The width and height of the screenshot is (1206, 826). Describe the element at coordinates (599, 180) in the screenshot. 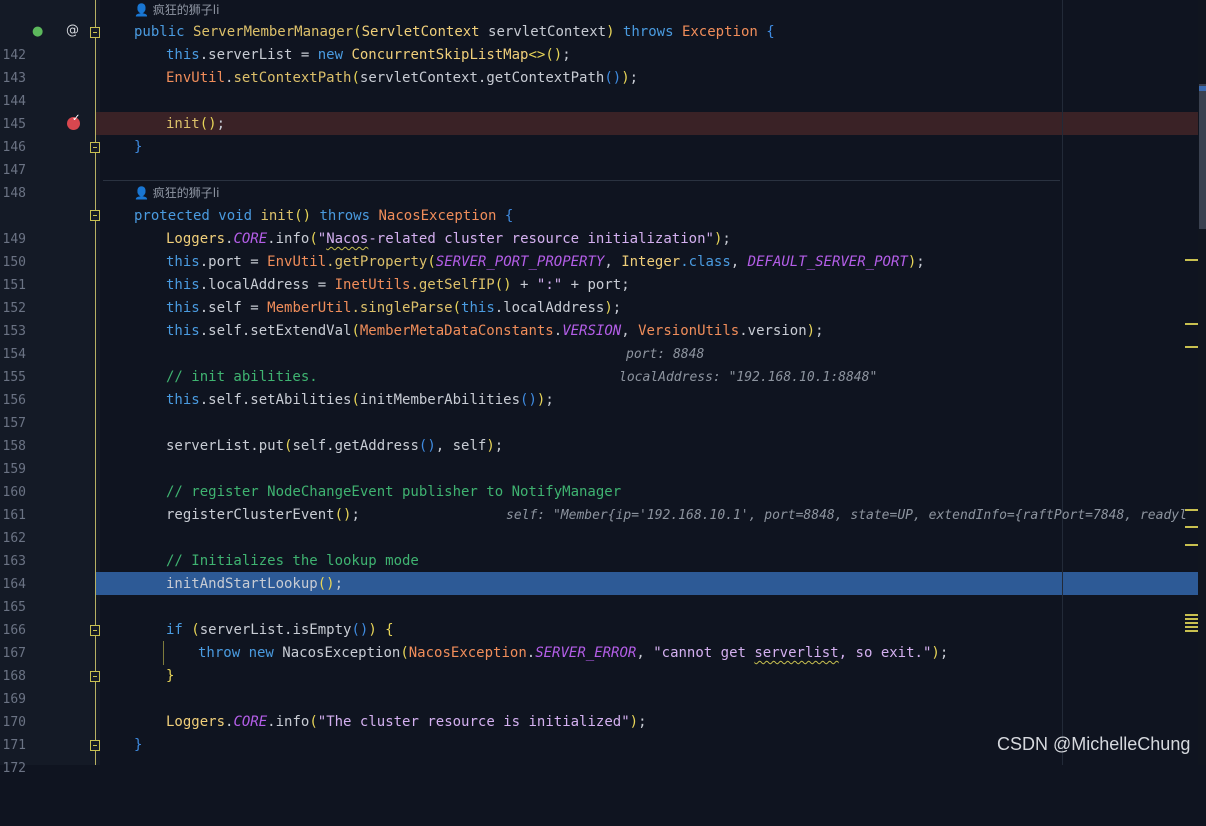

I see `code-line-148: 148` at that location.